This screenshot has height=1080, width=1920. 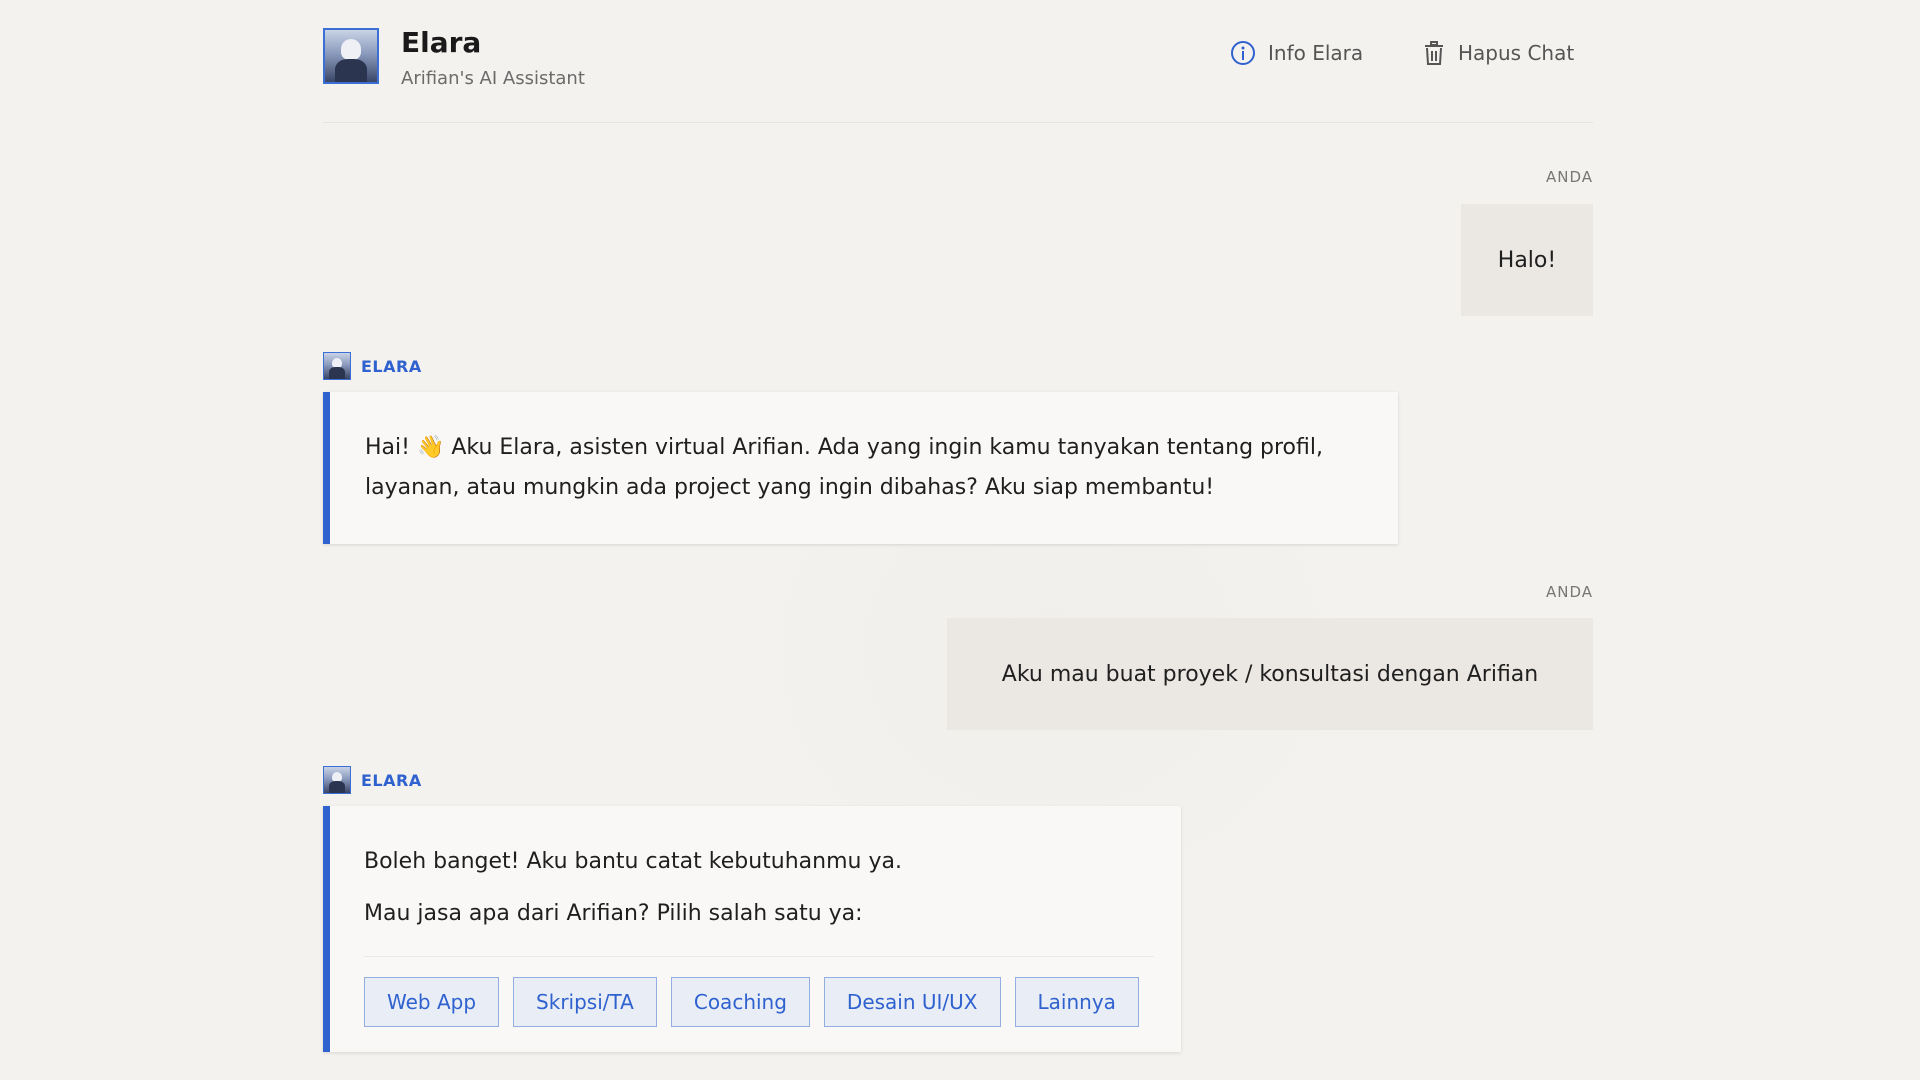 I want to click on choice-coaching: Coaching, so click(x=740, y=1002).